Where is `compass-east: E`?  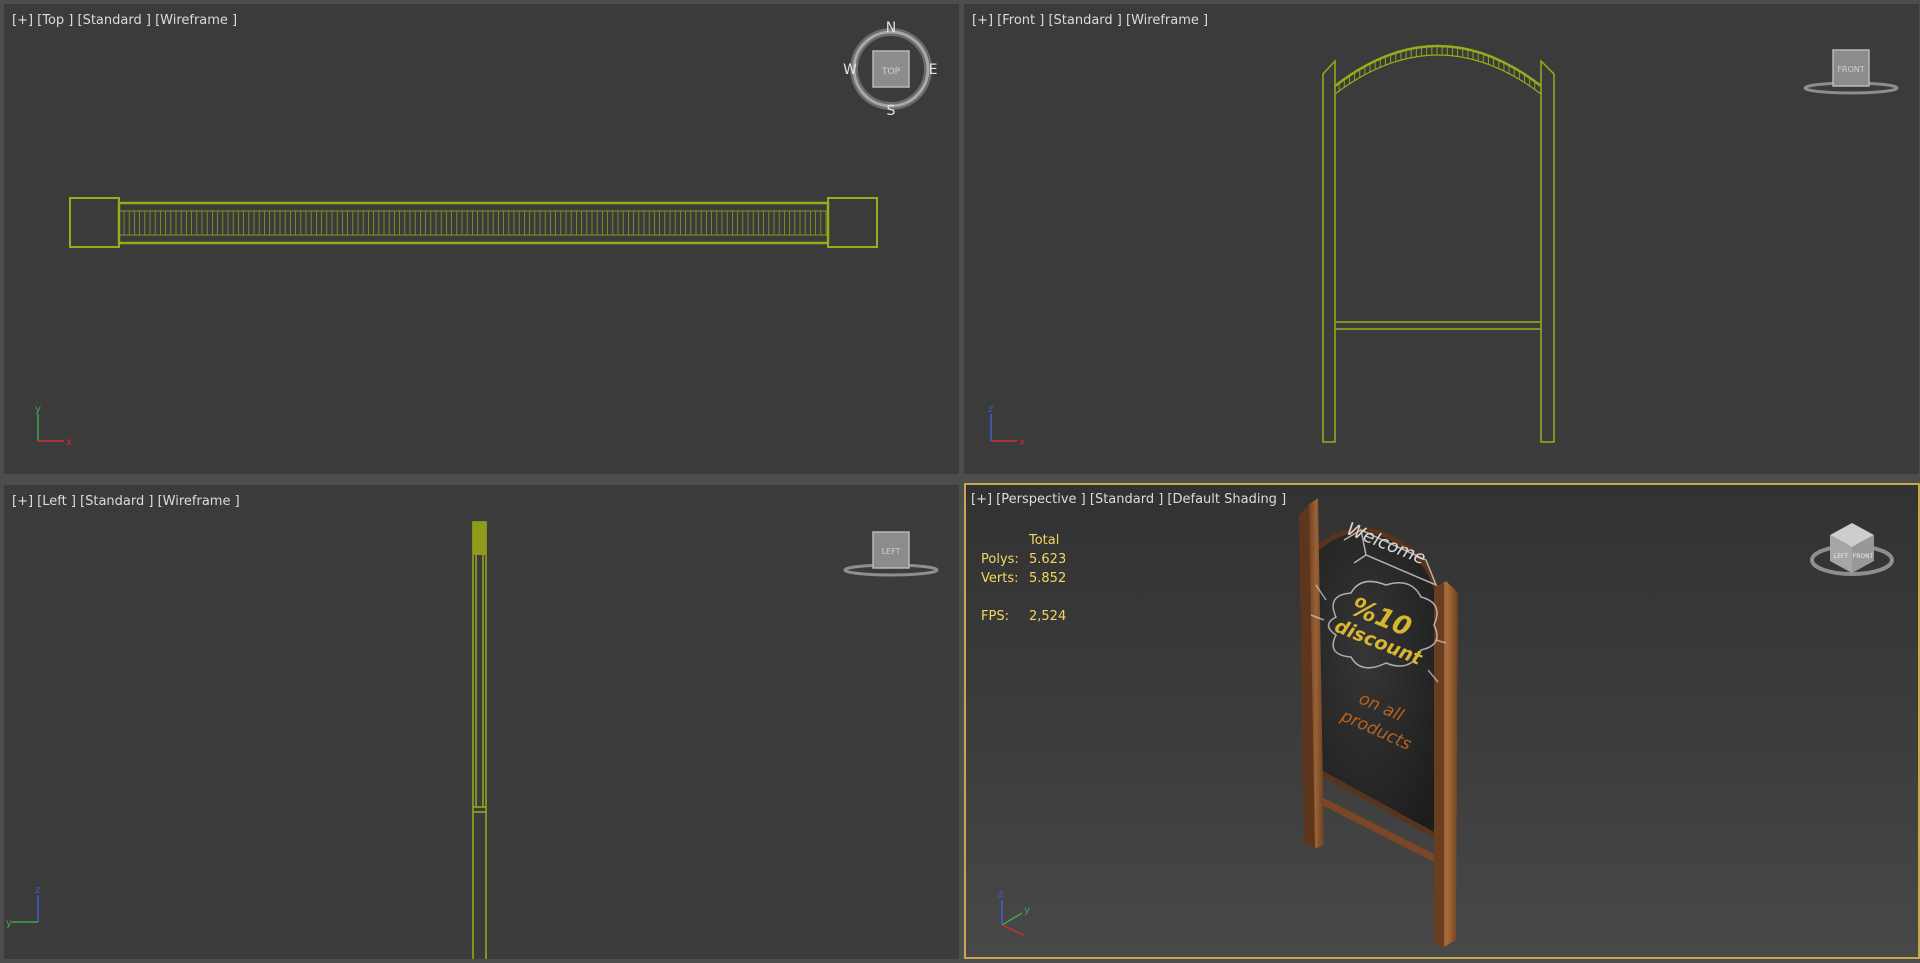 compass-east: E is located at coordinates (933, 70).